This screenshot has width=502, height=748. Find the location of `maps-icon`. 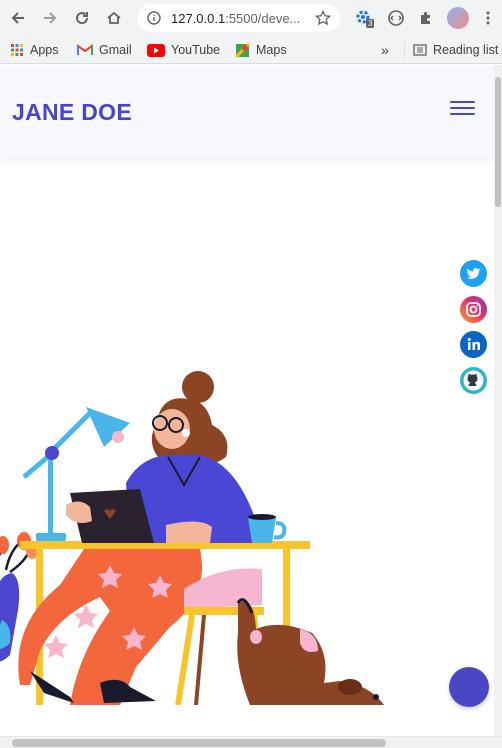

maps-icon is located at coordinates (242, 50).